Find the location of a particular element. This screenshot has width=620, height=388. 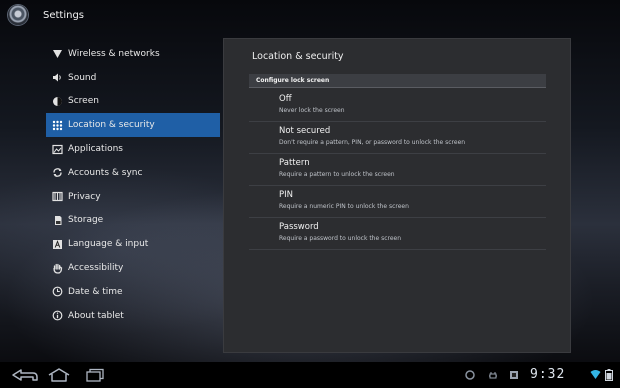

option-title: Off is located at coordinates (285, 99).